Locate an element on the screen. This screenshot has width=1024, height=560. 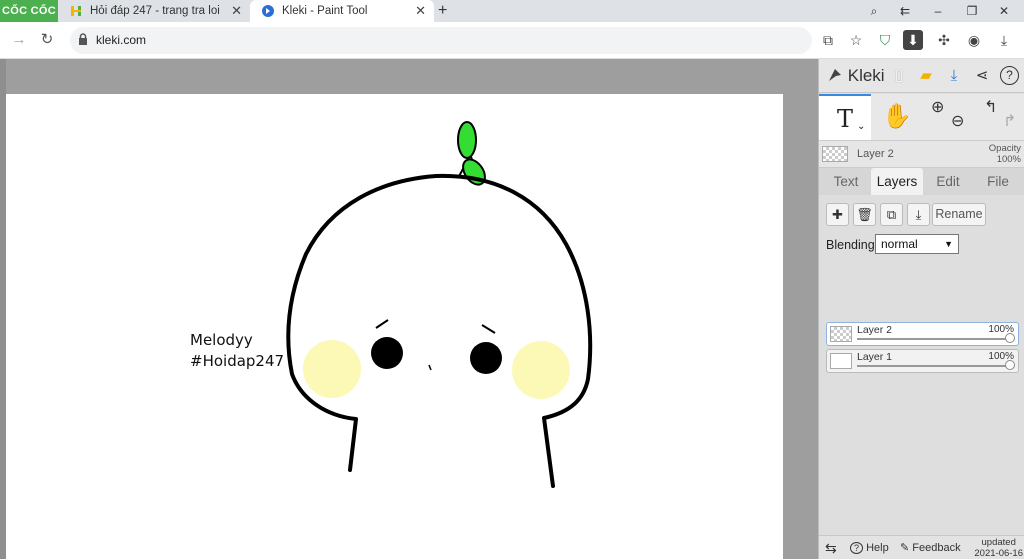
url-field: kleki.com is located at coordinates (441, 40).